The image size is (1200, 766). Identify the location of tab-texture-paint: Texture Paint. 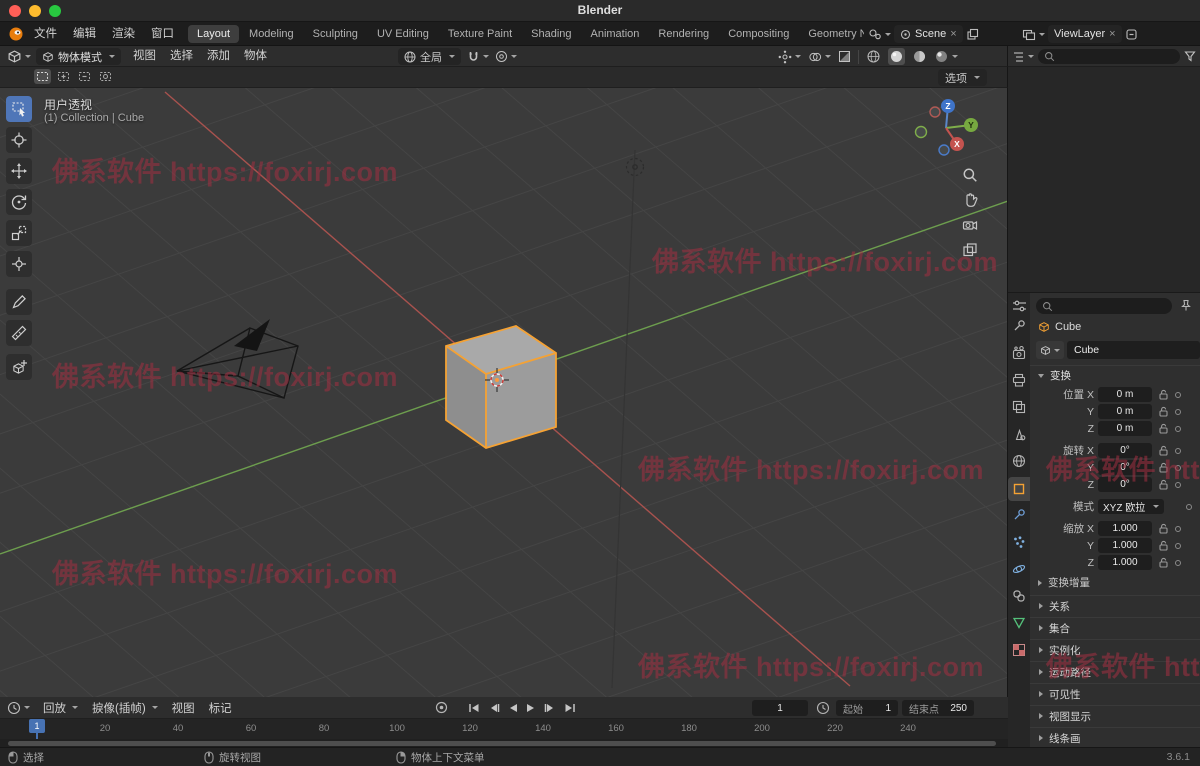
(480, 34).